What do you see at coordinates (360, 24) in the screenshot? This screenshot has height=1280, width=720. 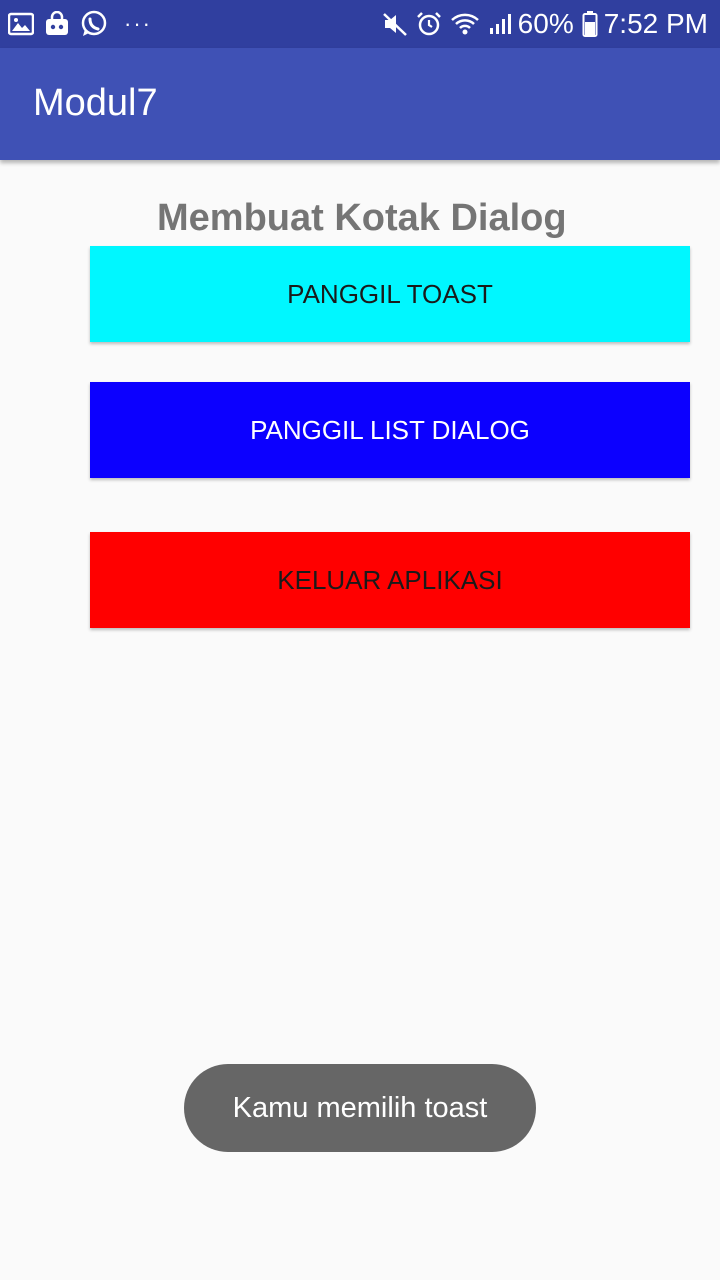 I see `status-bar: ··· 60% 7:52 PM` at bounding box center [360, 24].